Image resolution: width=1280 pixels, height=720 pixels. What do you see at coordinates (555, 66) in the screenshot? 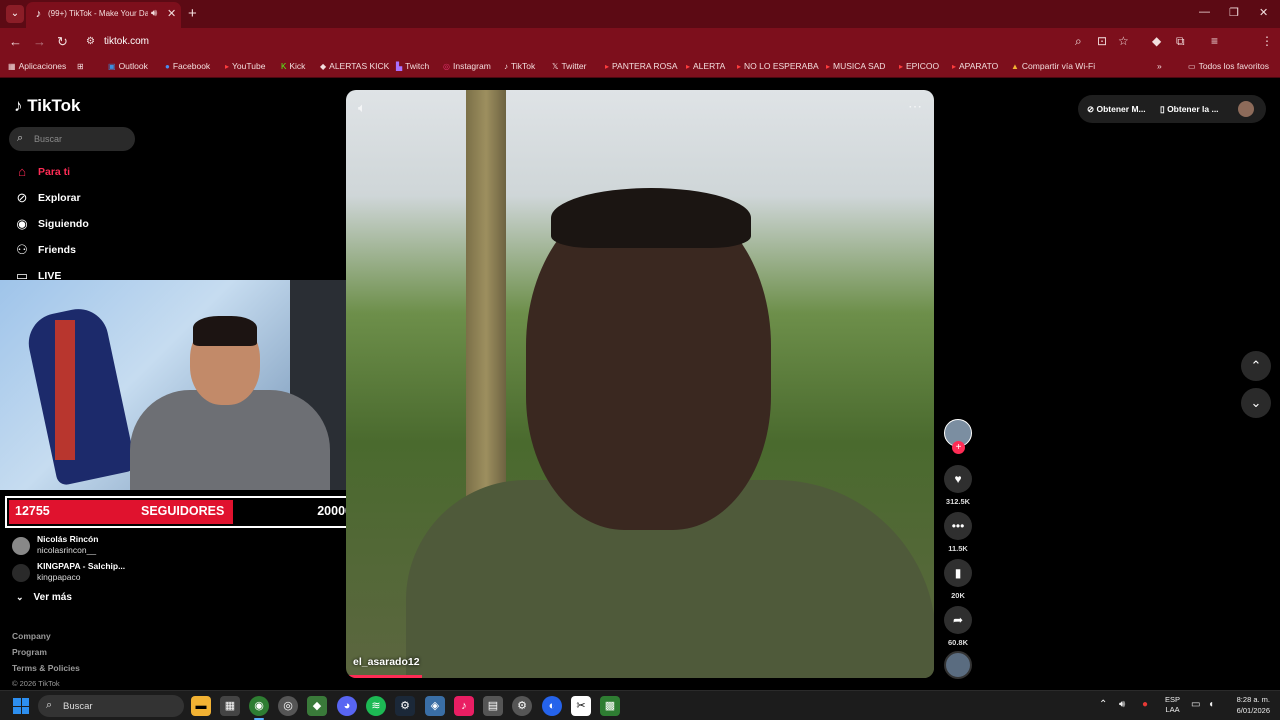
I see `x-icon: 𝕏` at bounding box center [555, 66].